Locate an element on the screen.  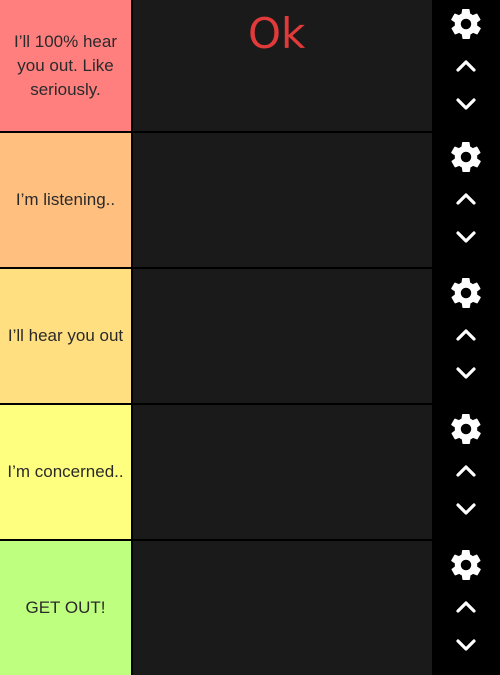
tier-item-text: Ok is located at coordinates (276, 34).